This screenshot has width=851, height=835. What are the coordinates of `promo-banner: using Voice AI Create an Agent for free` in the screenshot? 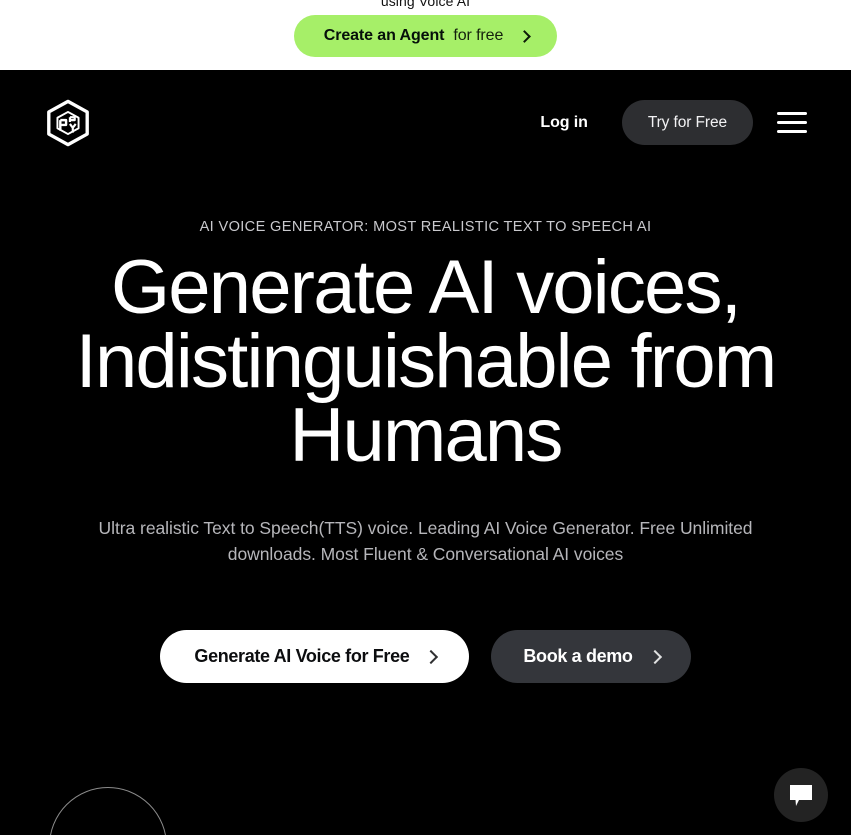 It's located at (425, 35).